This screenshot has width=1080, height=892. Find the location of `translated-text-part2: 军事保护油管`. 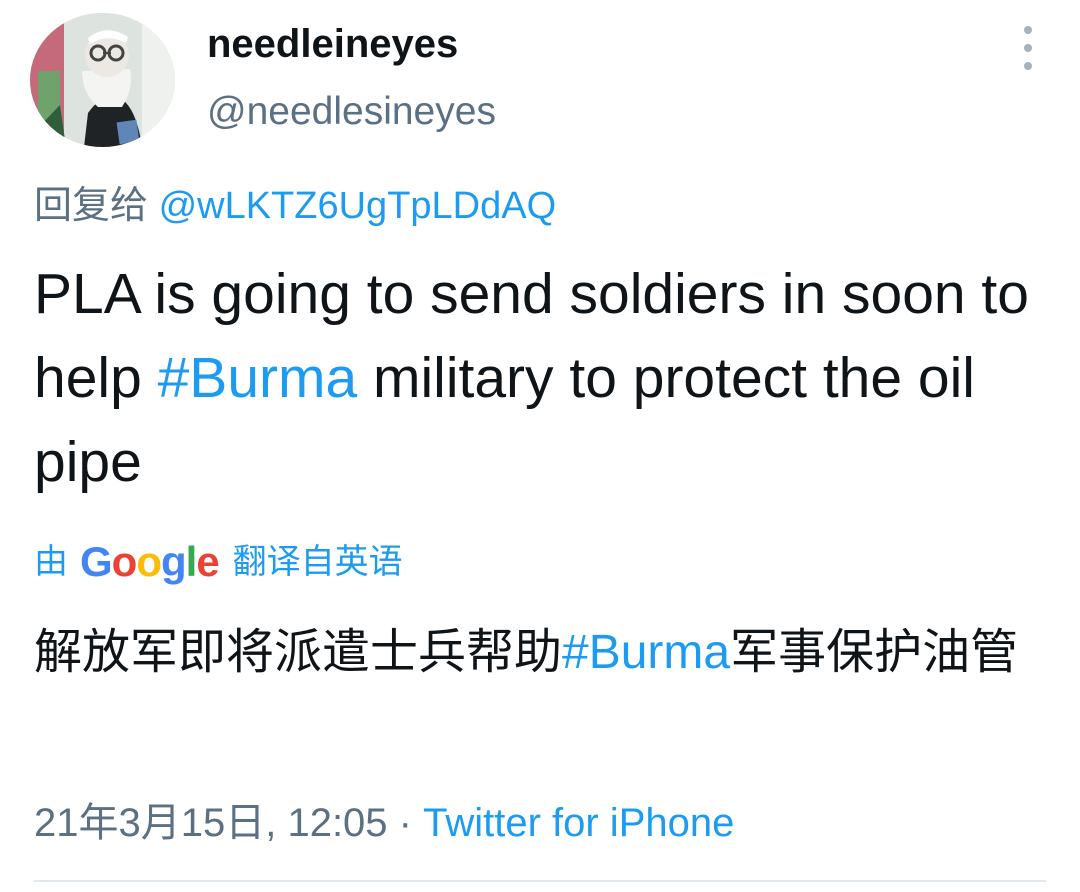

translated-text-part2: 军事保护油管 is located at coordinates (874, 652).